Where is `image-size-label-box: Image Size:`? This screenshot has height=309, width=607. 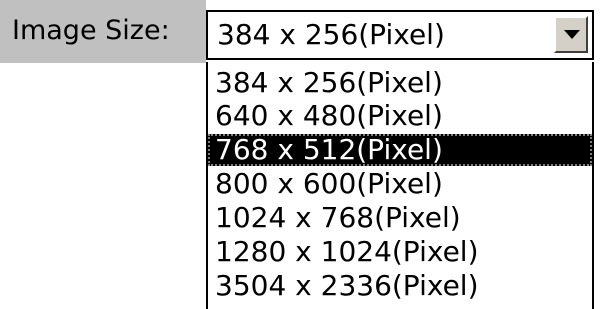 image-size-label-box: Image Size: is located at coordinates (103, 31).